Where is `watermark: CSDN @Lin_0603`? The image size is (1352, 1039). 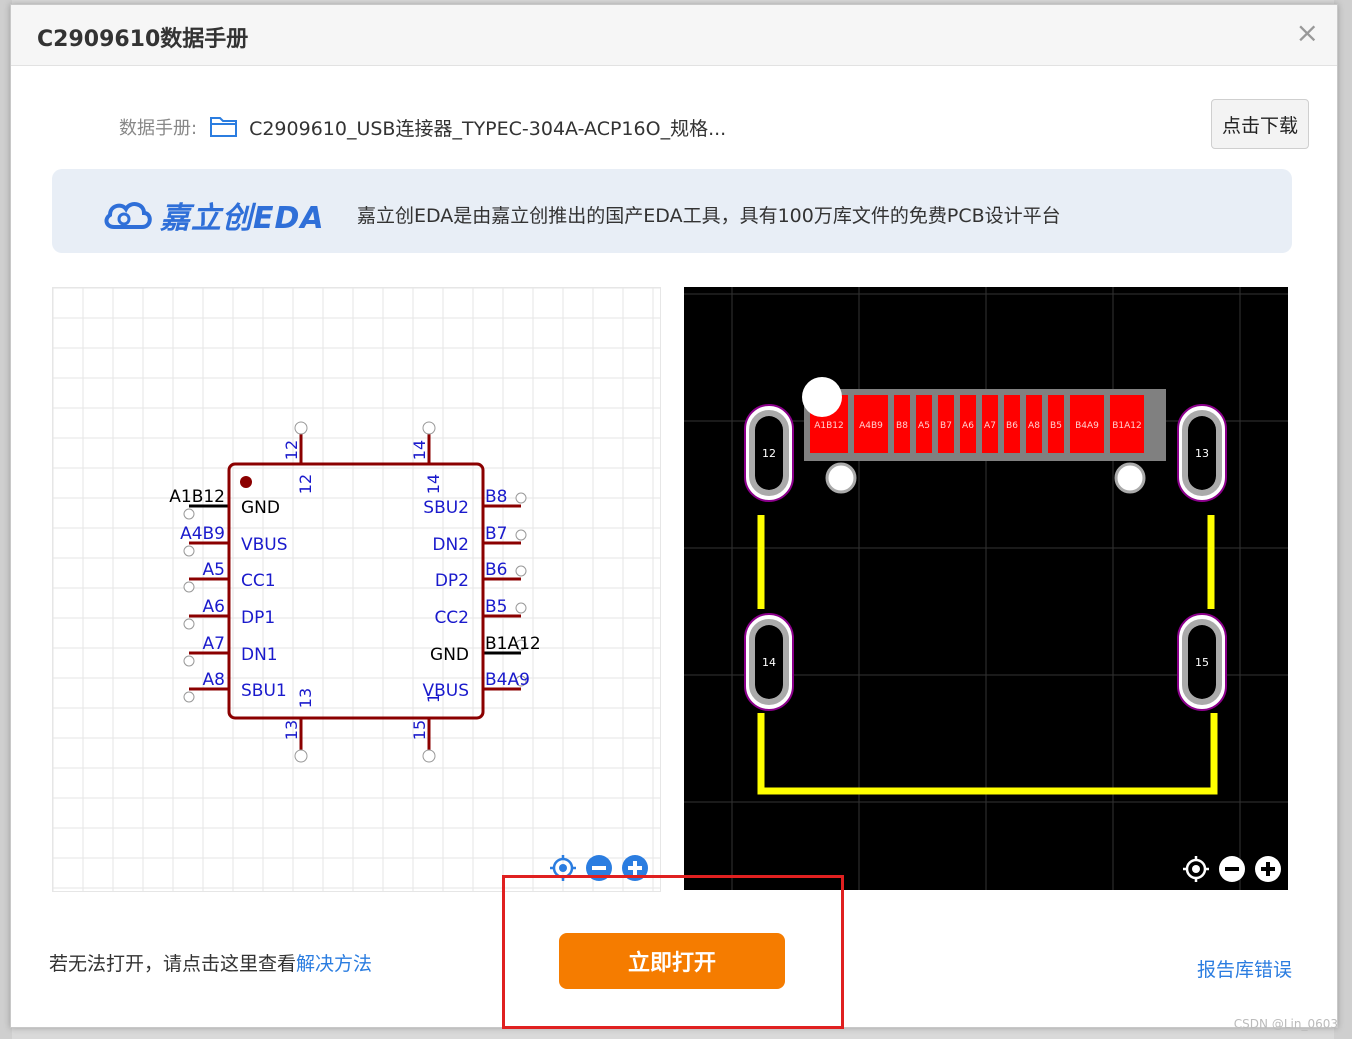 watermark: CSDN @Lin_0603 is located at coordinates (1285, 1024).